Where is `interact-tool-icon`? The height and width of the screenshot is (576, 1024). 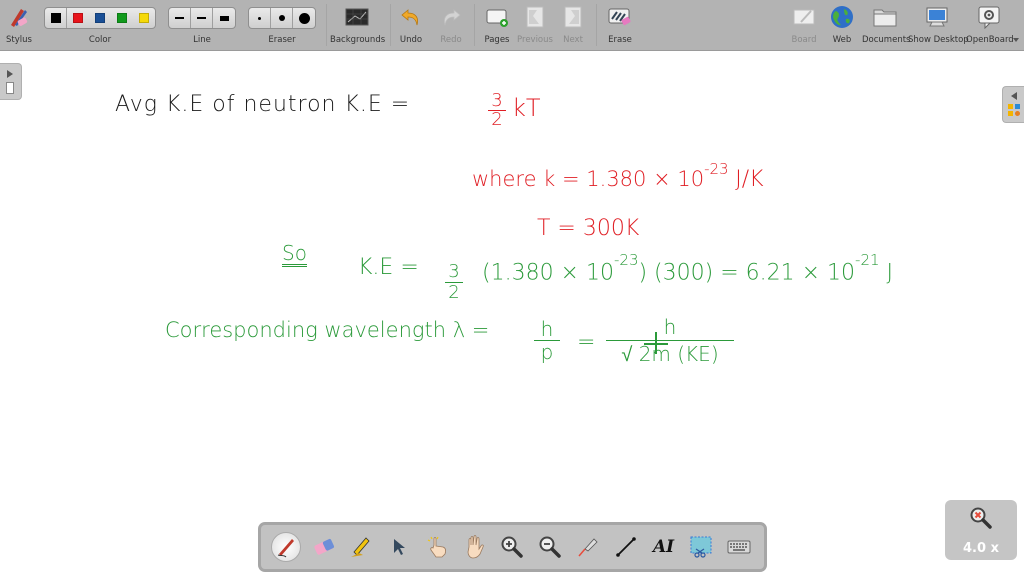 interact-tool-icon is located at coordinates (437, 547).